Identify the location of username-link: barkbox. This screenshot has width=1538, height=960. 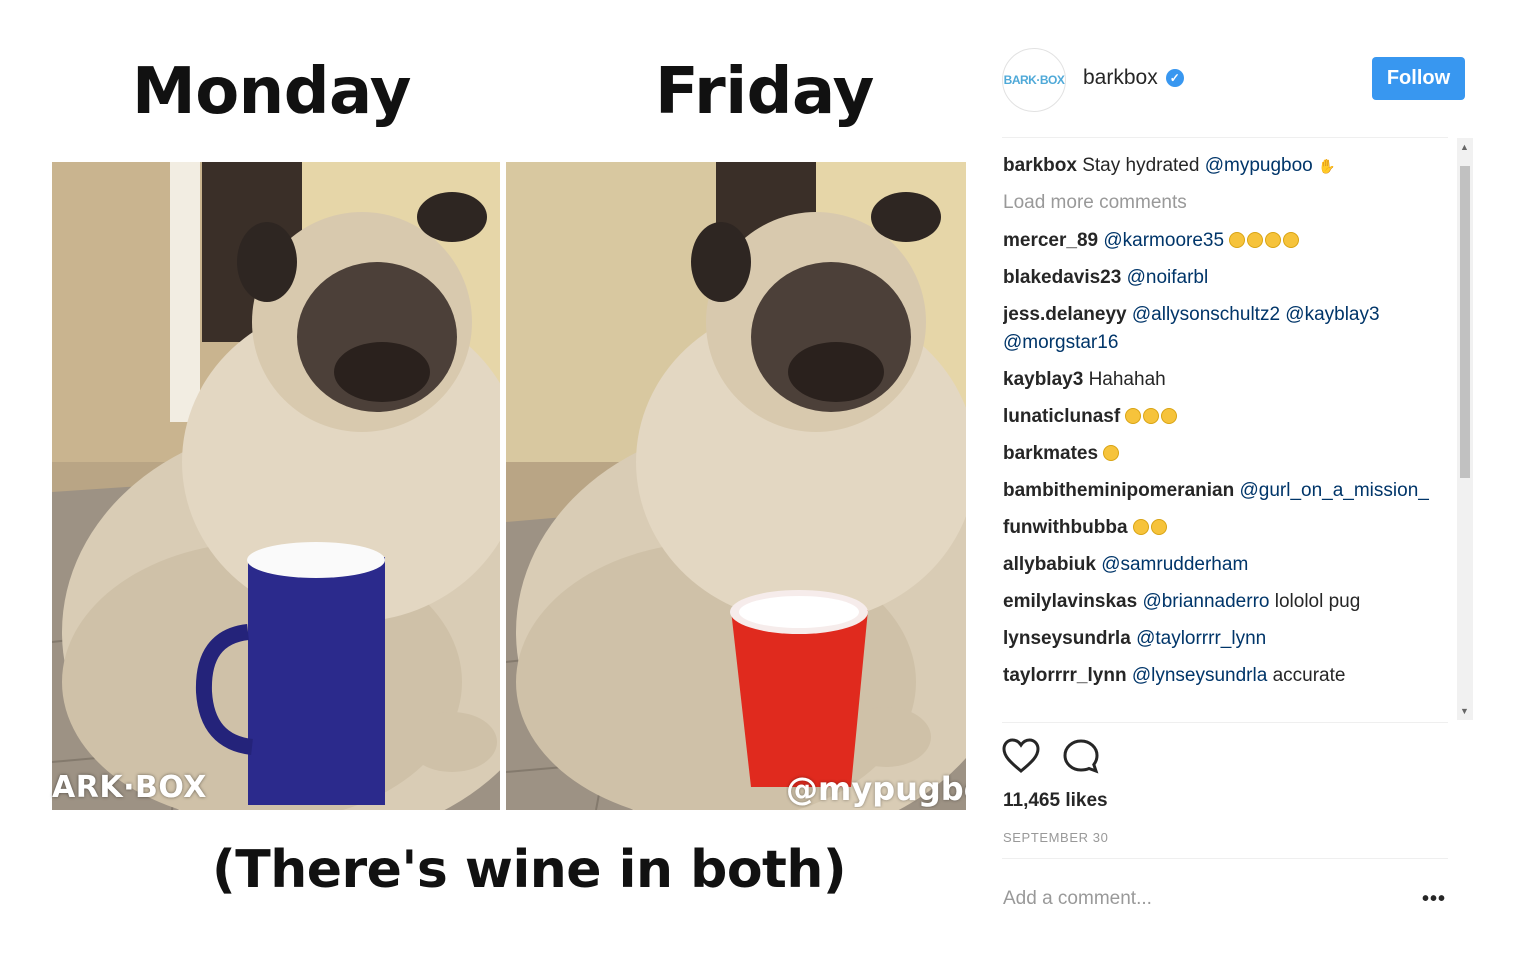
(1120, 78).